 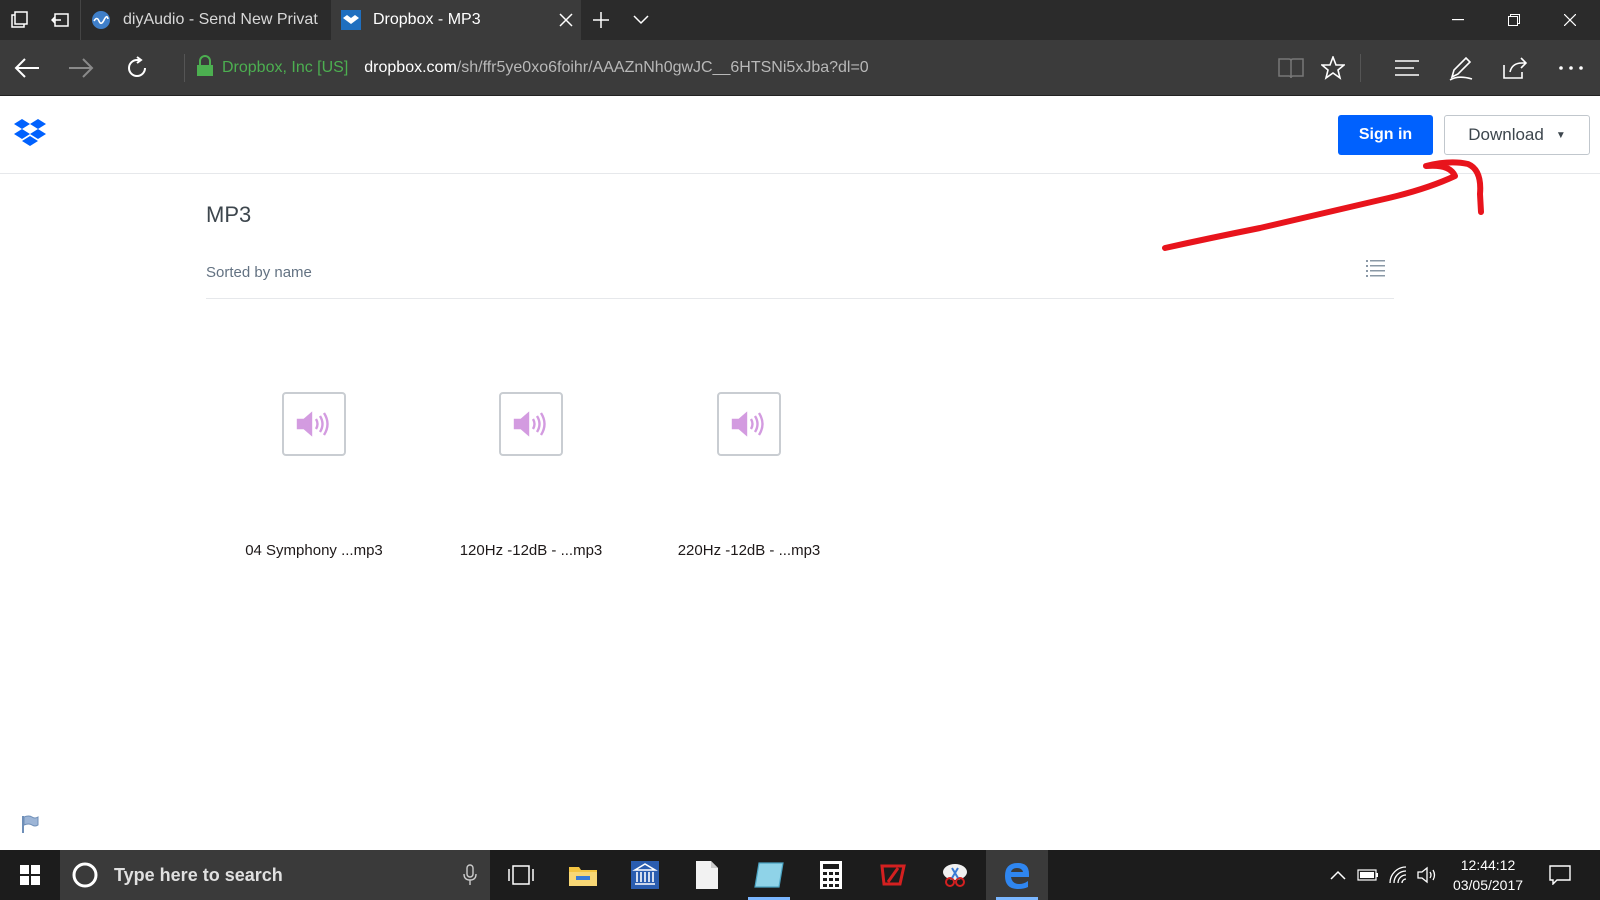 What do you see at coordinates (205, 68) in the screenshot?
I see `lock-icon` at bounding box center [205, 68].